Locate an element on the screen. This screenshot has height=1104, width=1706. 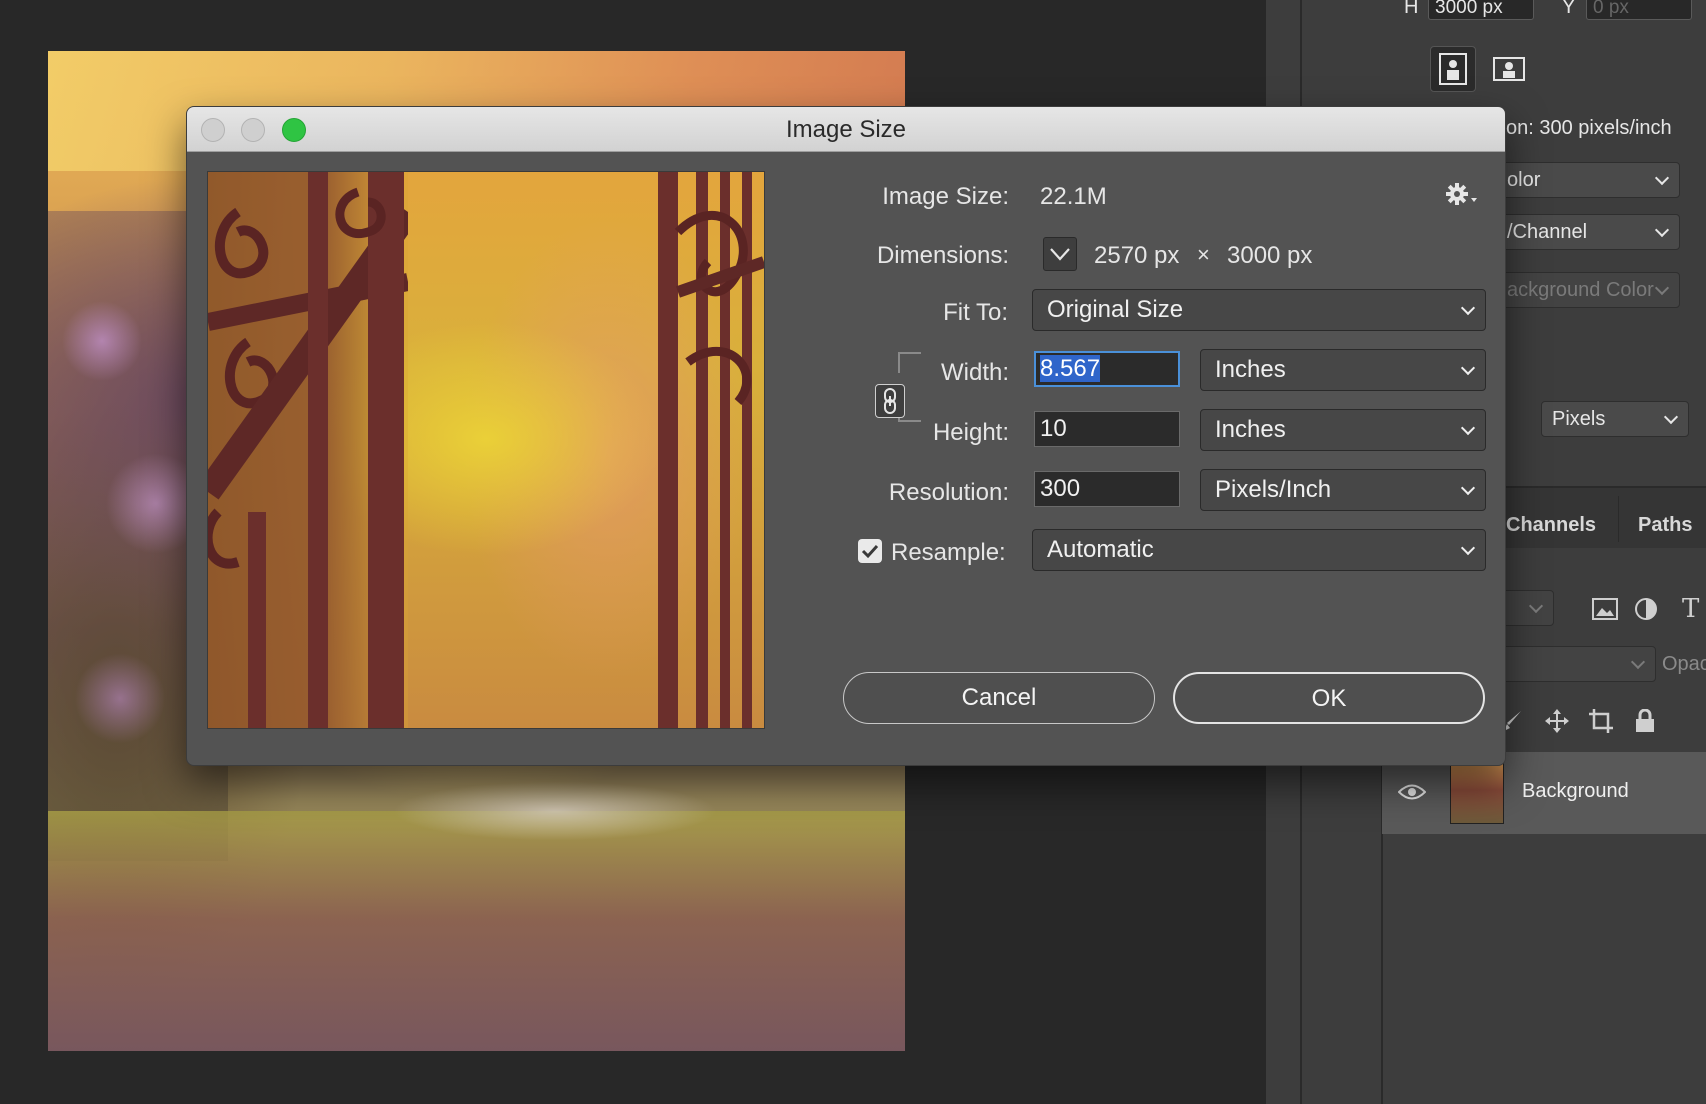
dimensions-label: Dimensions: is located at coordinates (942, 255).